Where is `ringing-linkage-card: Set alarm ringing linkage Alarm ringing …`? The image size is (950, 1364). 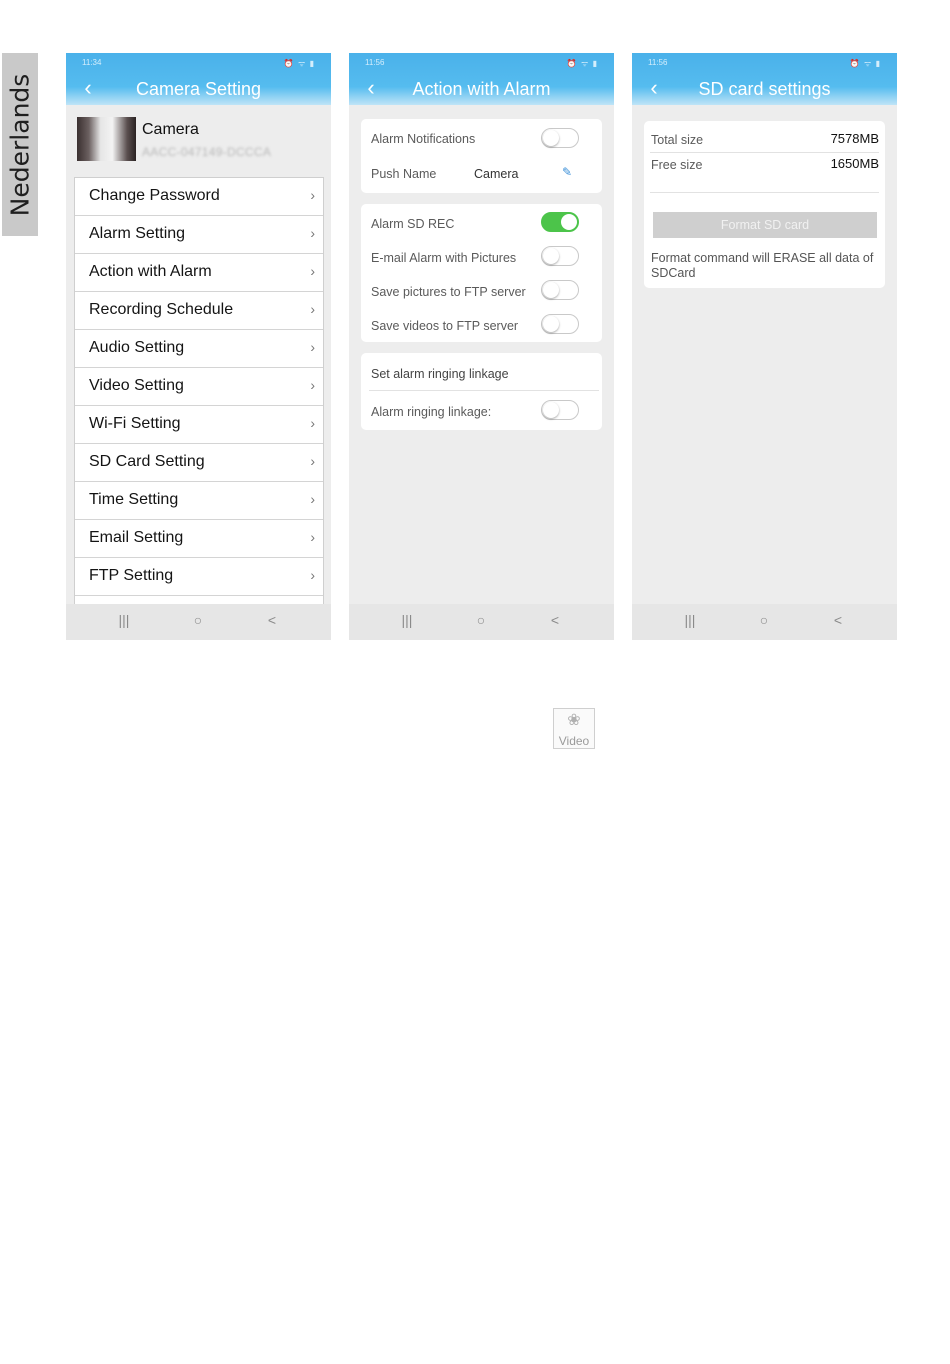 ringing-linkage-card: Set alarm ringing linkage Alarm ringing … is located at coordinates (481, 391).